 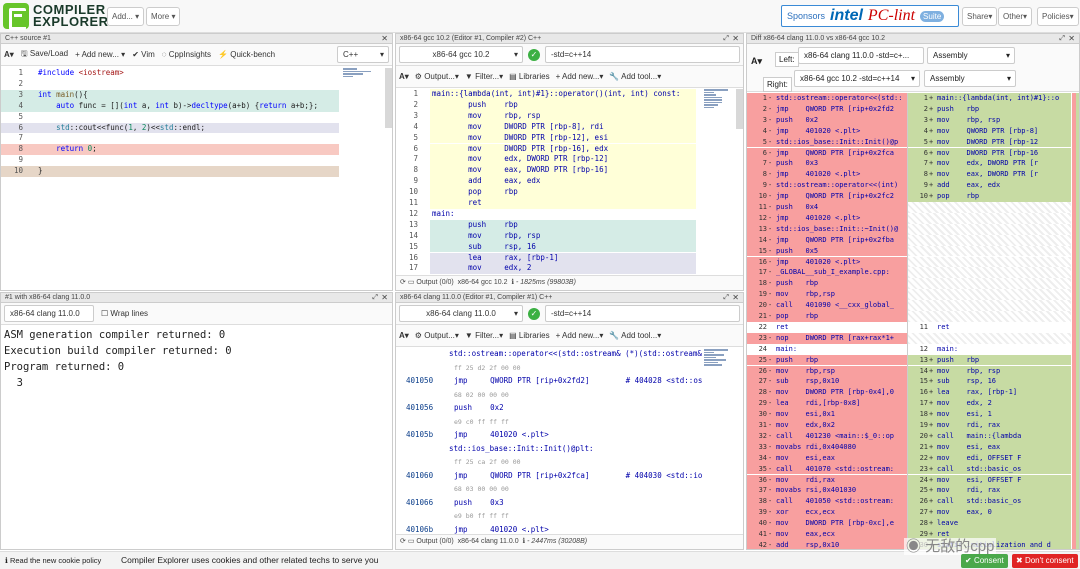 I want to click on left-type-select: Assembly ▾, so click(x=971, y=55).